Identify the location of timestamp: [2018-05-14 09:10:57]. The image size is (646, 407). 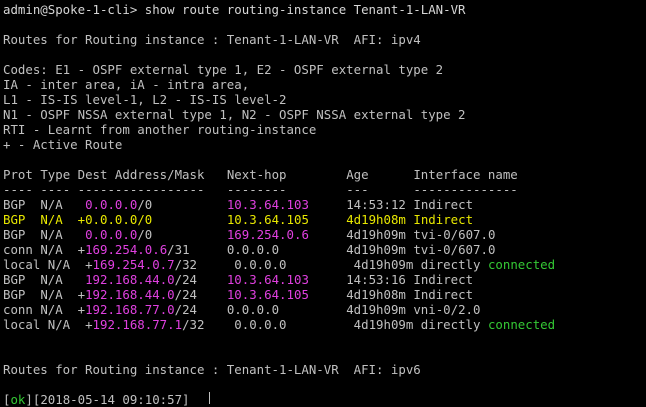
(111, 399).